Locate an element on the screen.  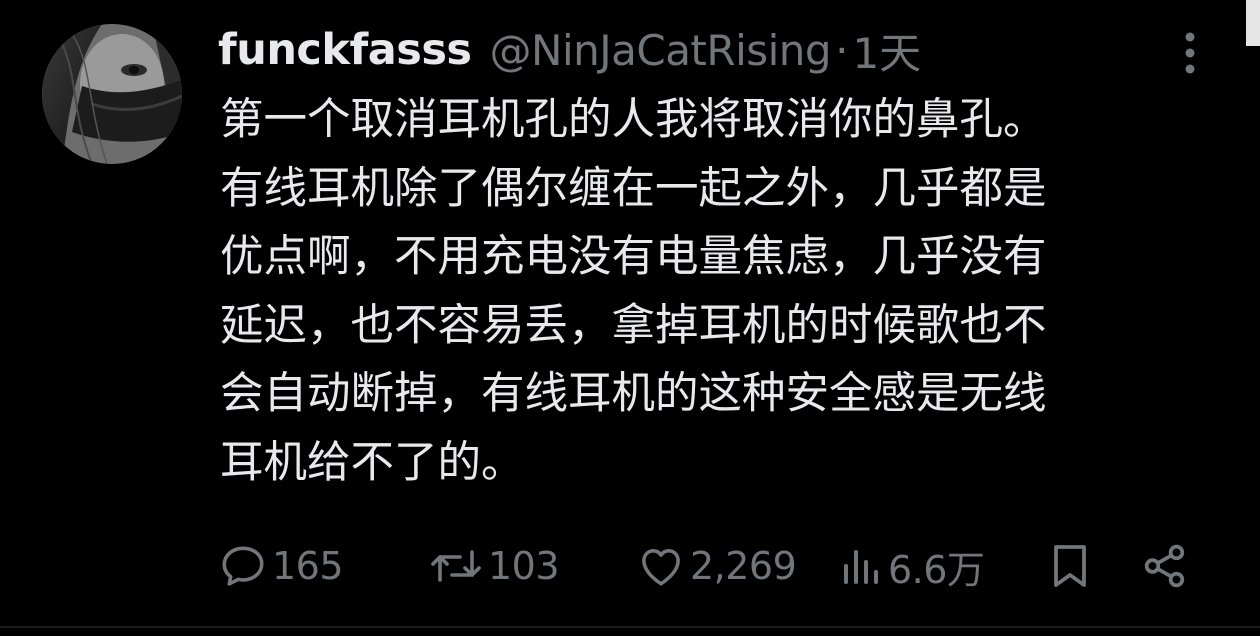
bookmark-button is located at coordinates (1070, 566).